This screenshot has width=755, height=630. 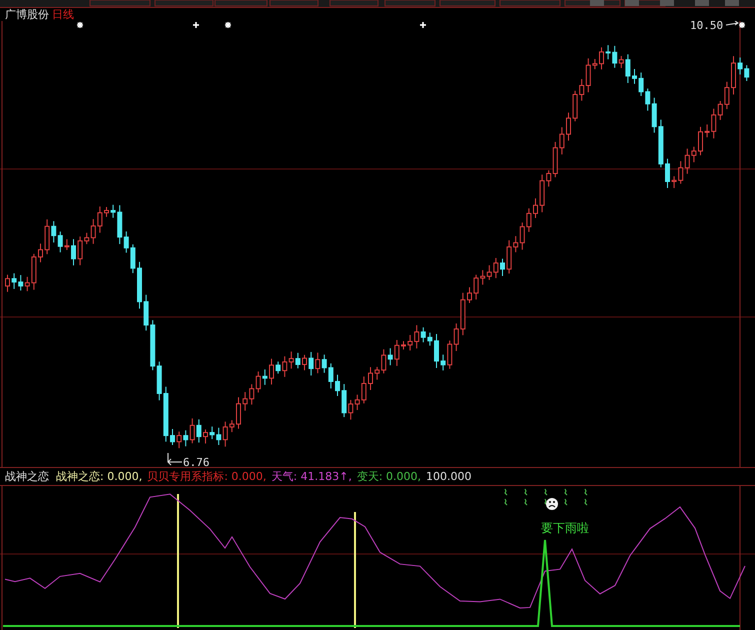 I want to click on chart-period: 日线, so click(x=63, y=14).